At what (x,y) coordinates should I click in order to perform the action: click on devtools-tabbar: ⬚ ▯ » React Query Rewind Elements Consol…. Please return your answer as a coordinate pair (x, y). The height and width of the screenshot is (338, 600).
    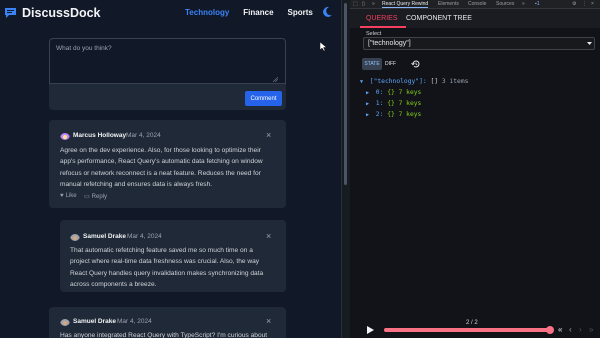
    Looking at the image, I should click on (475, 4).